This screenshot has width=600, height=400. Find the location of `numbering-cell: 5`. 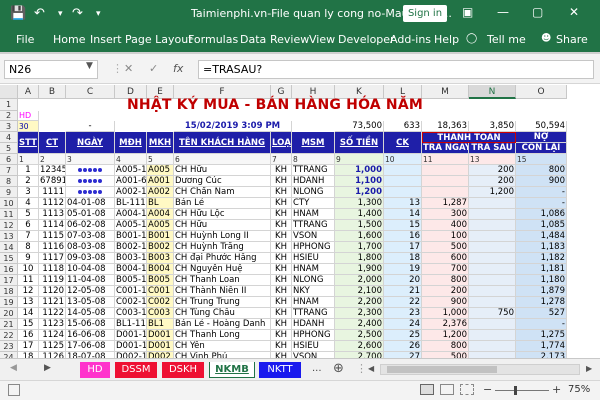

numbering-cell: 5 is located at coordinates (160, 159).